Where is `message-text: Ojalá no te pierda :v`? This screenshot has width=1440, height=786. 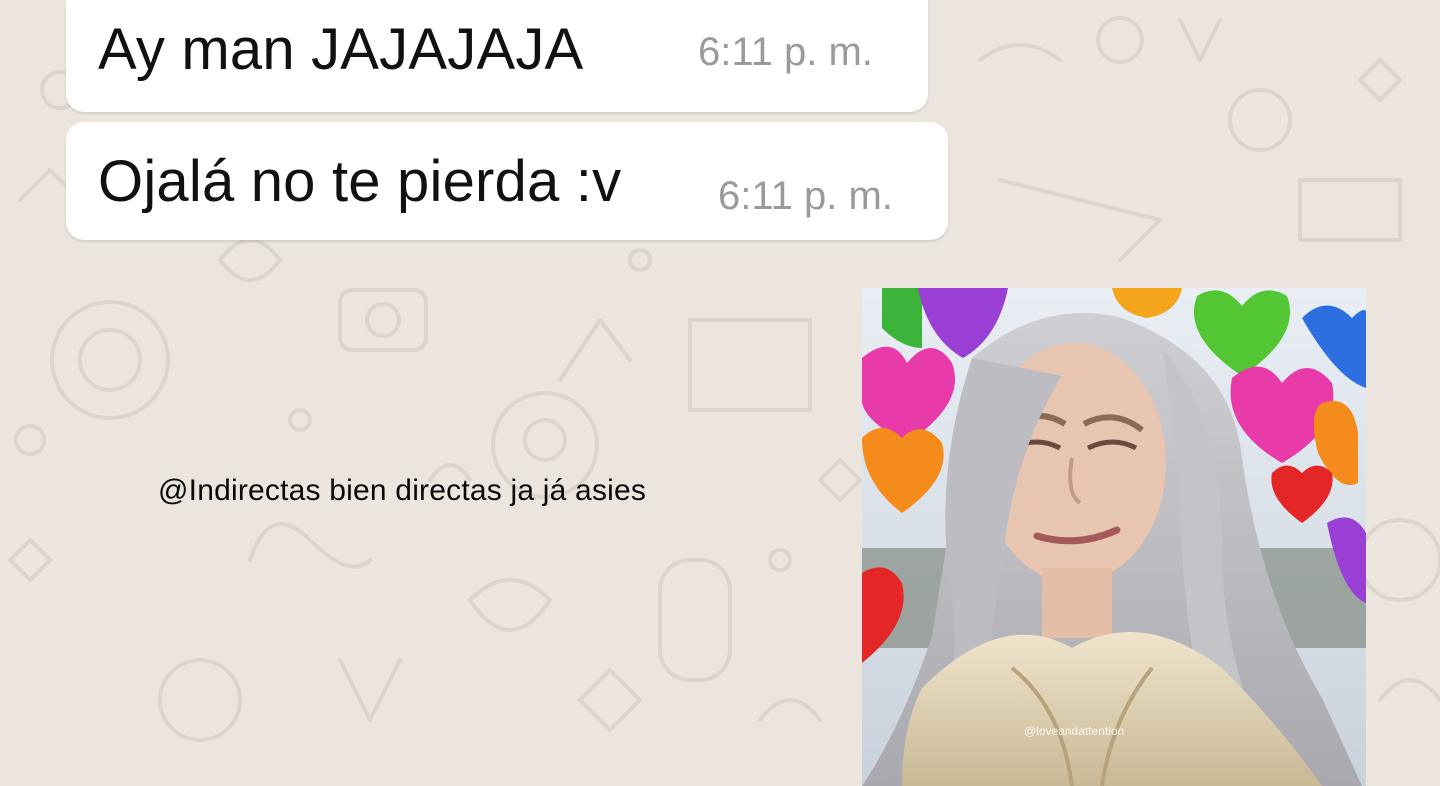 message-text: Ojalá no te pierda :v is located at coordinates (360, 181).